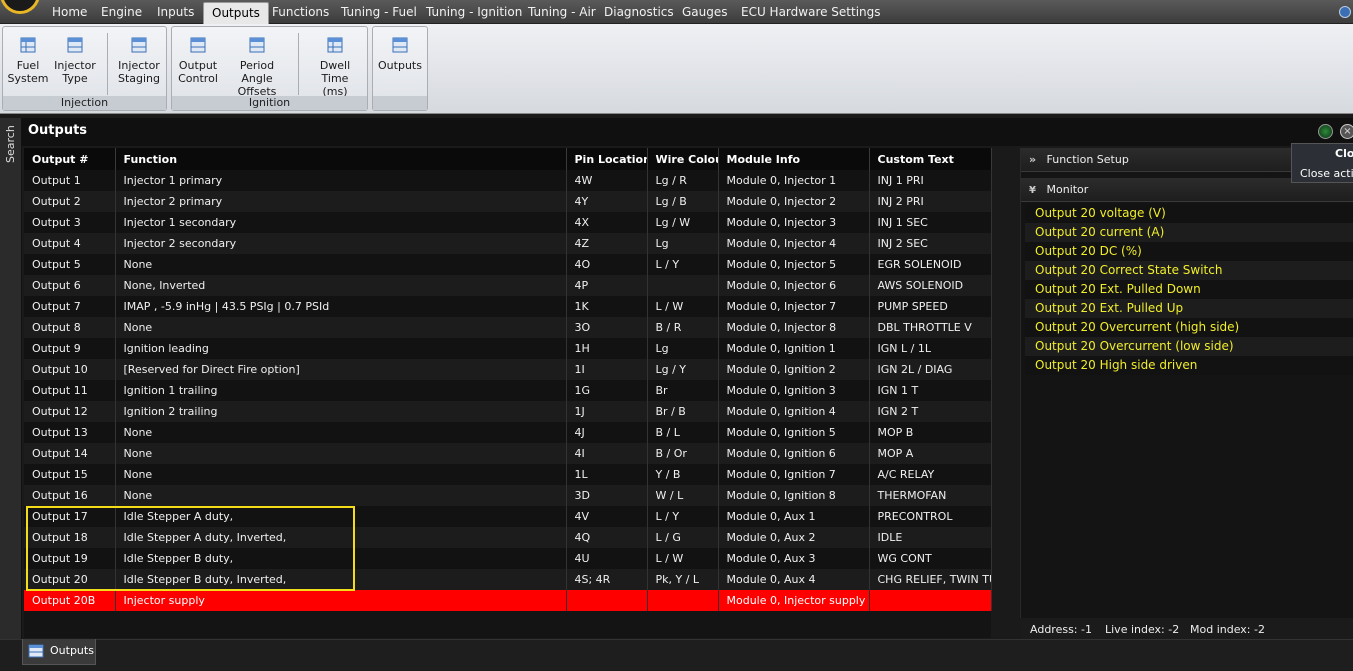 This screenshot has width=1353, height=671. What do you see at coordinates (1189, 346) in the screenshot?
I see `monitor-item: Output 20 Overcurrent (low side)` at bounding box center [1189, 346].